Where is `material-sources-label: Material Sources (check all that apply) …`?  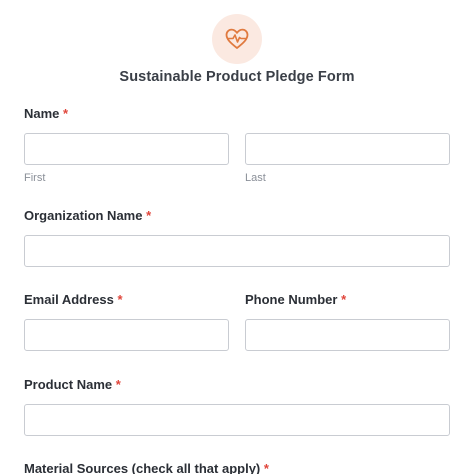
material-sources-label: Material Sources (check all that apply) … is located at coordinates (146, 467).